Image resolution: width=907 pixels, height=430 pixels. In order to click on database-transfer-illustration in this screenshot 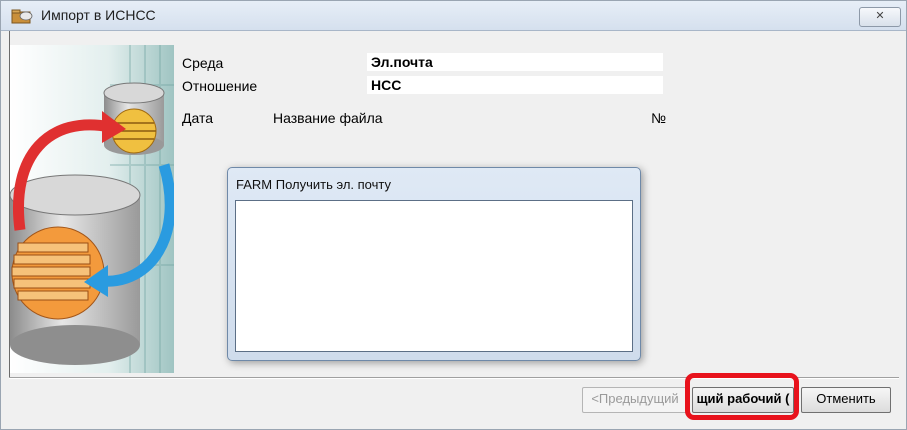, I will do `click(92, 209)`.